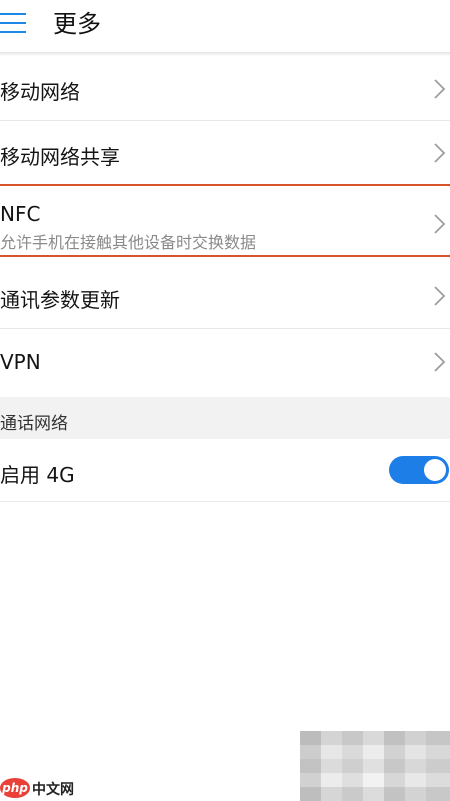 This screenshot has width=450, height=801. I want to click on settings-item-tethering: 移动网络共享, so click(225, 153).